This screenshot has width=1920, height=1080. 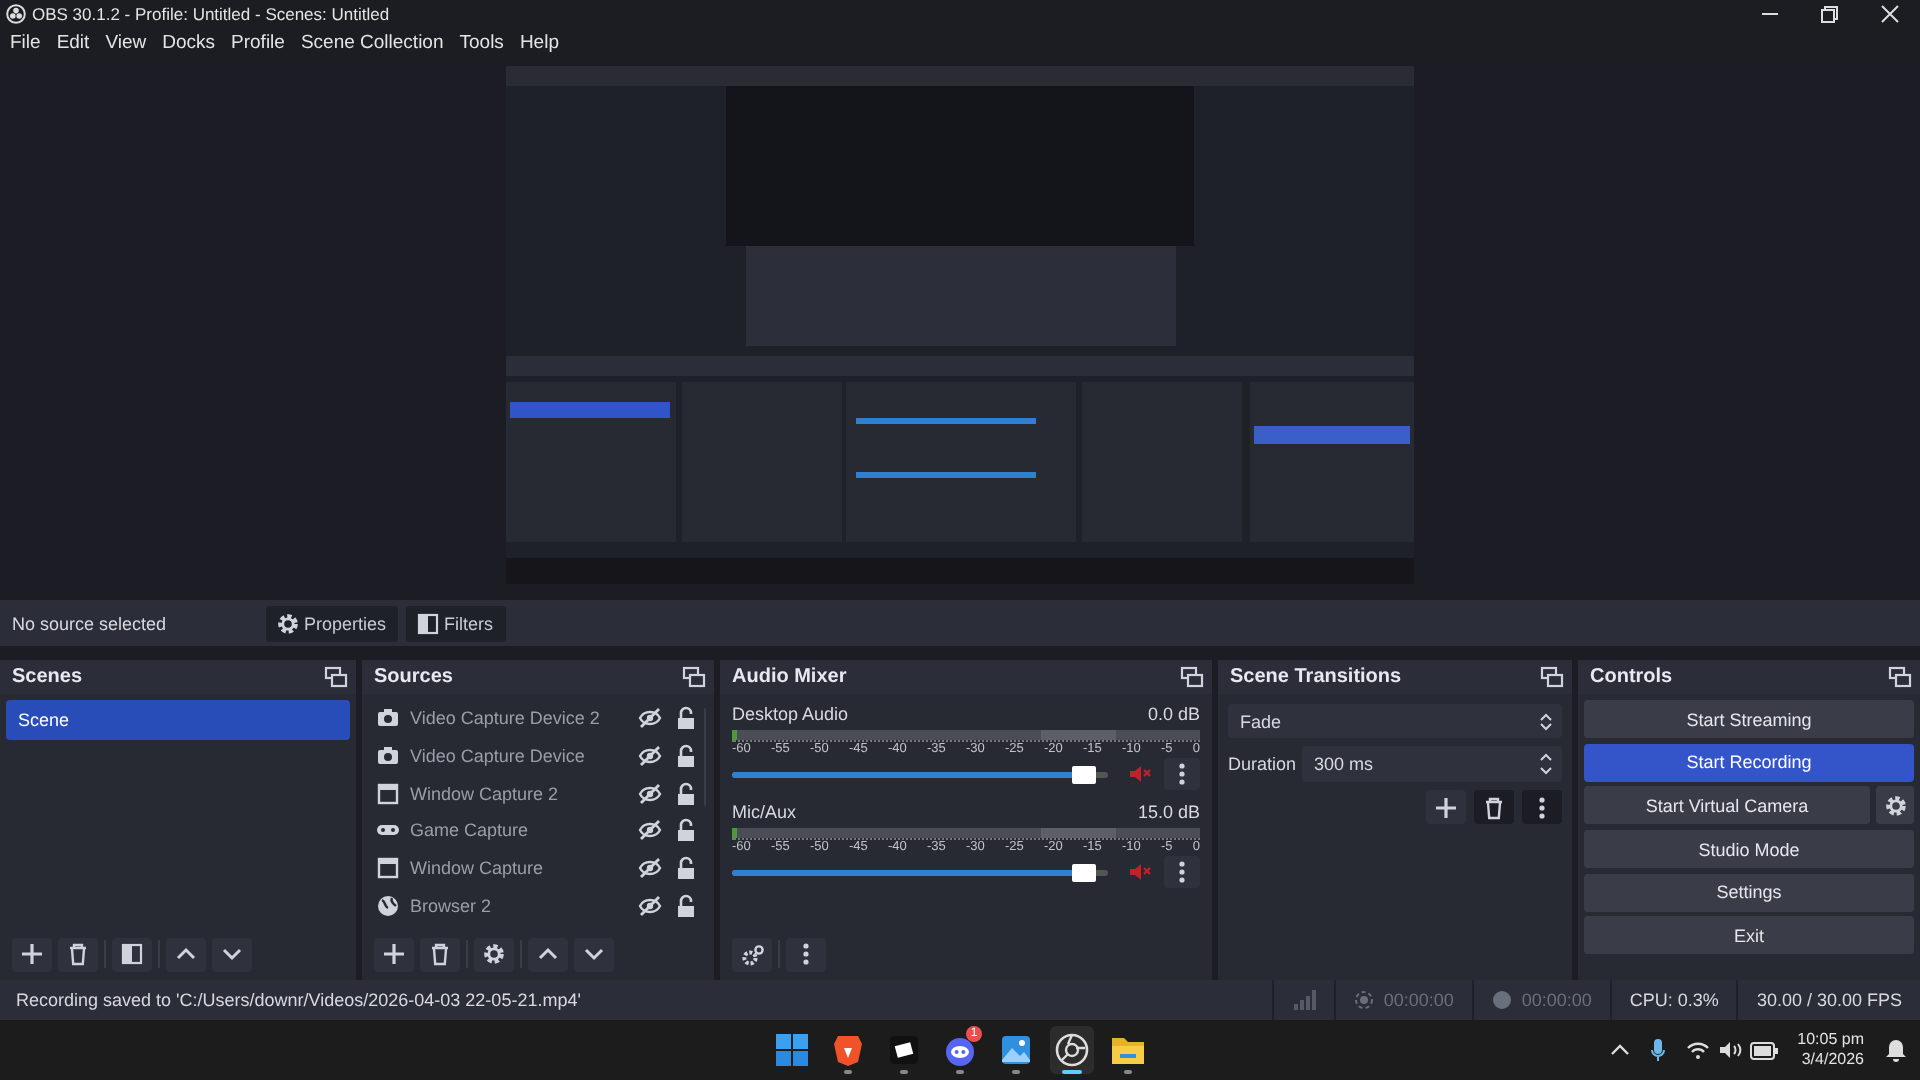 What do you see at coordinates (1749, 892) in the screenshot?
I see `control-button: Settings` at bounding box center [1749, 892].